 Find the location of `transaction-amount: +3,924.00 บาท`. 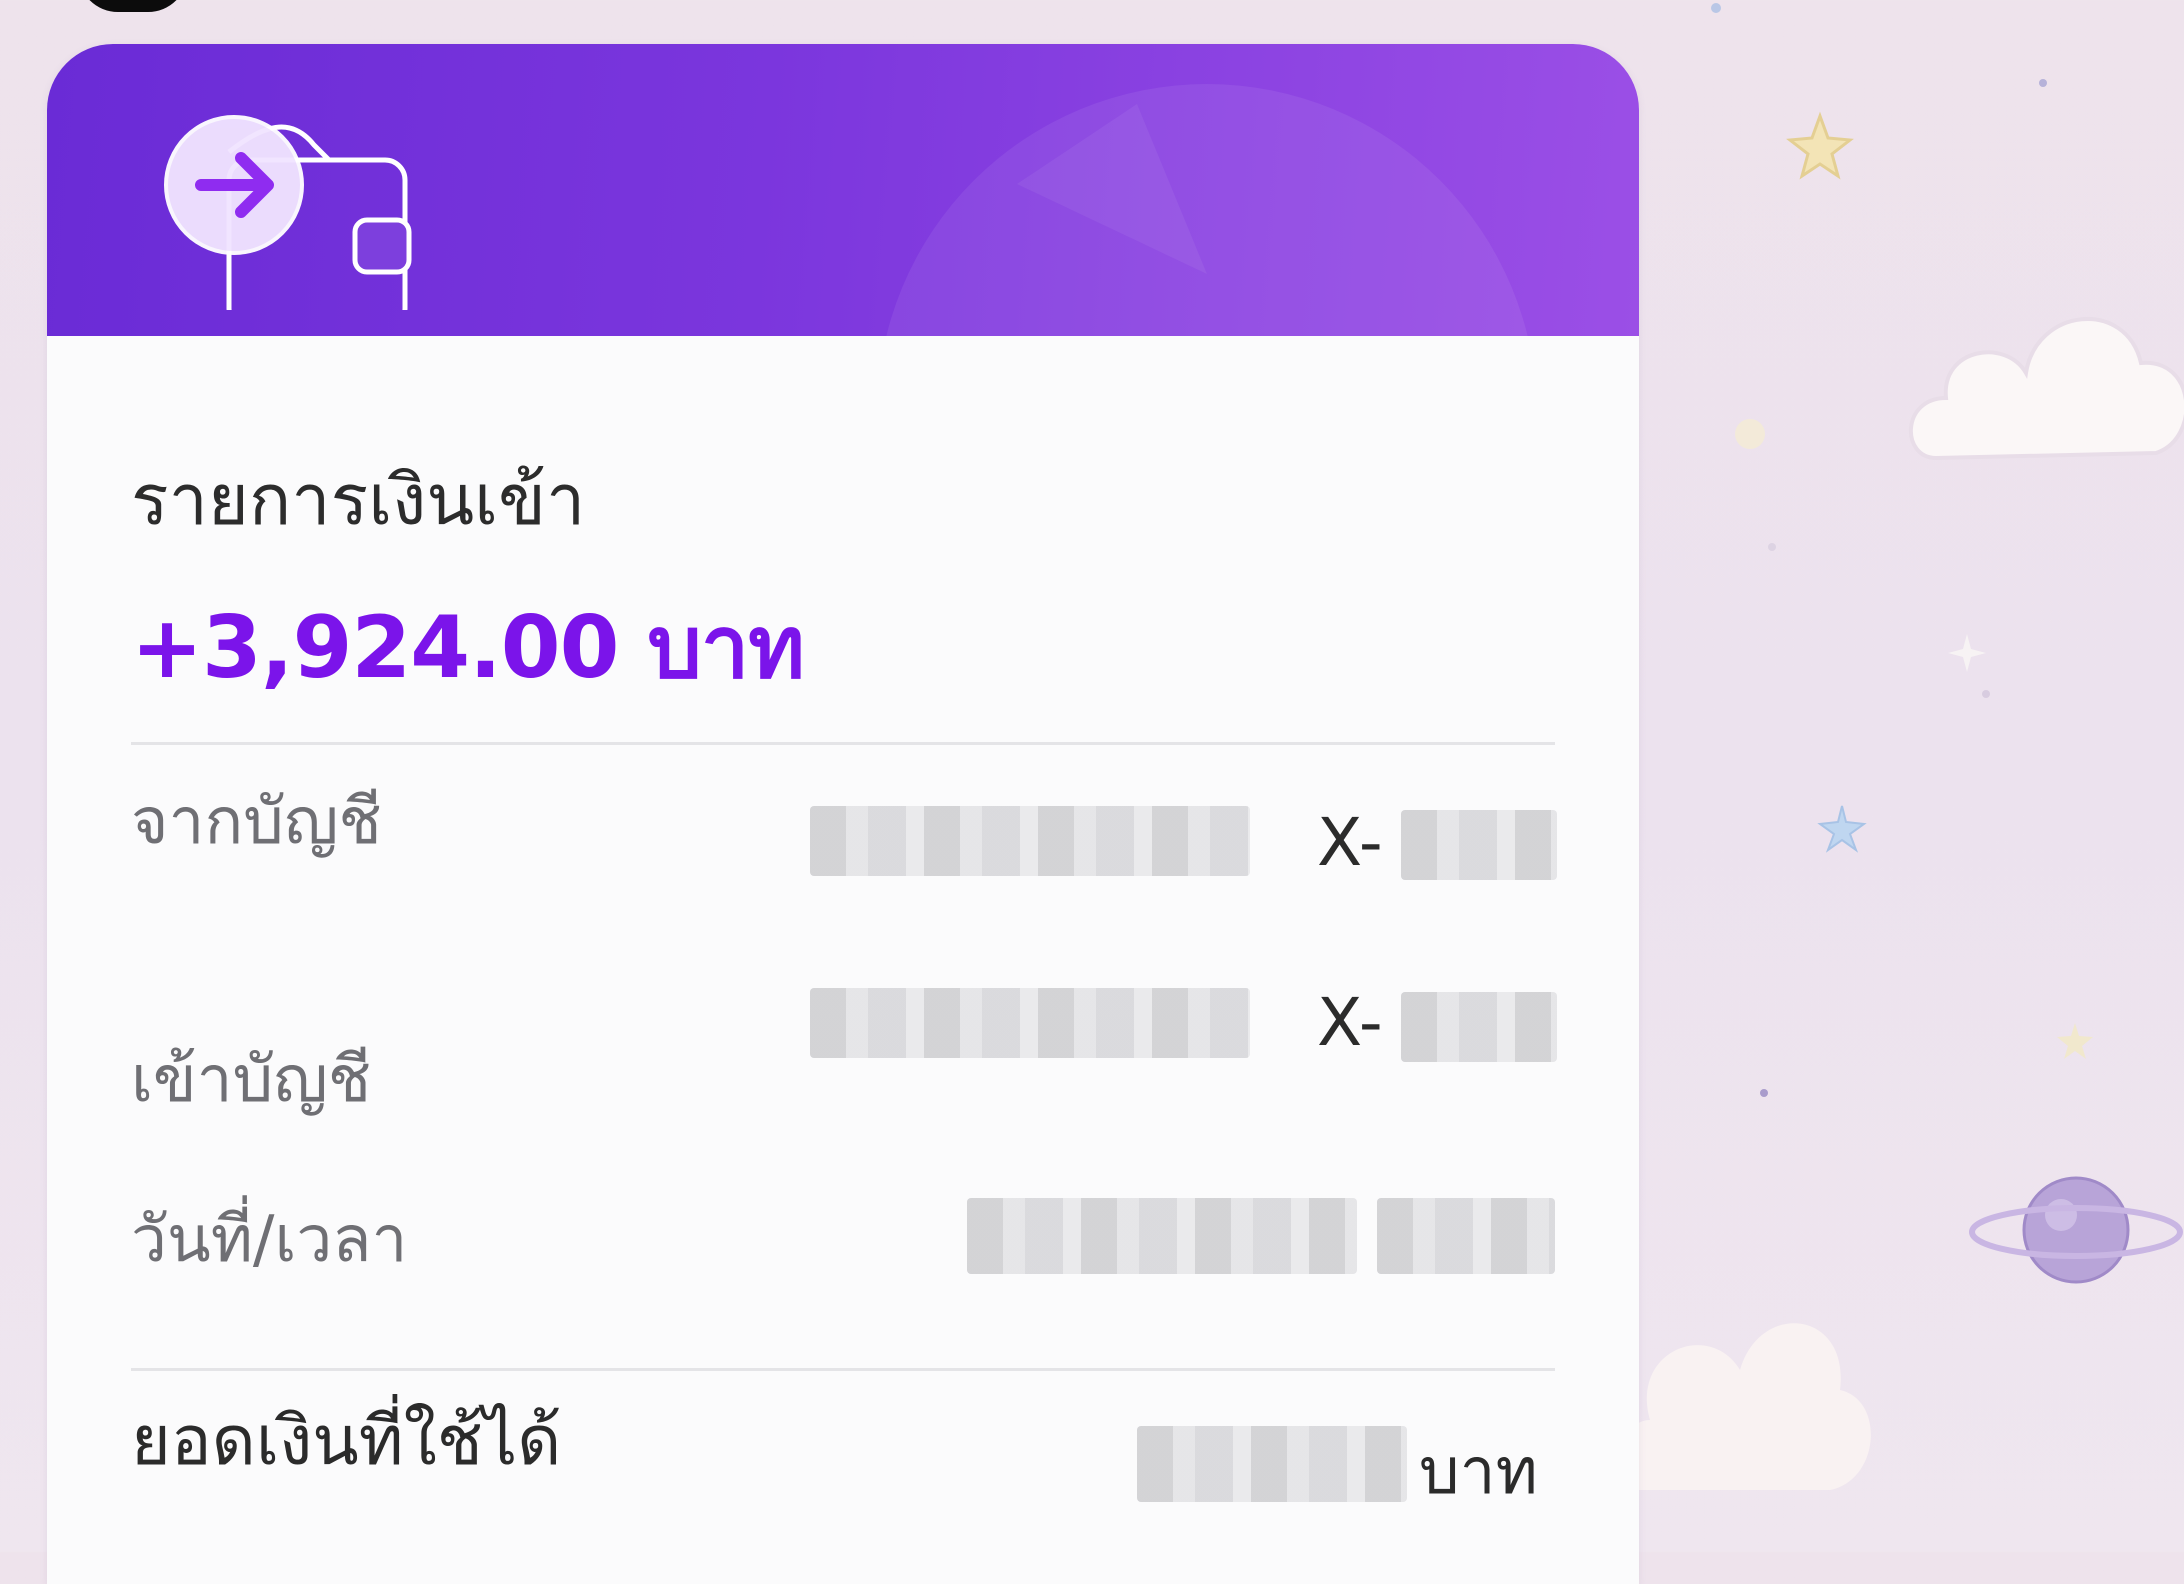

transaction-amount: +3,924.00 บาท is located at coordinates (468, 648).